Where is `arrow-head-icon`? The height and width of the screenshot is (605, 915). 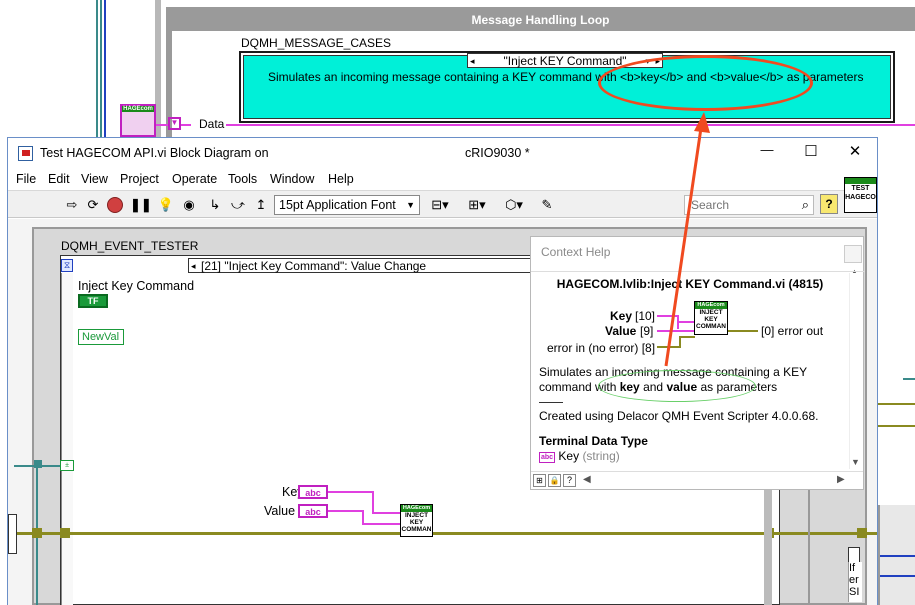 arrow-head-icon is located at coordinates (702, 122).